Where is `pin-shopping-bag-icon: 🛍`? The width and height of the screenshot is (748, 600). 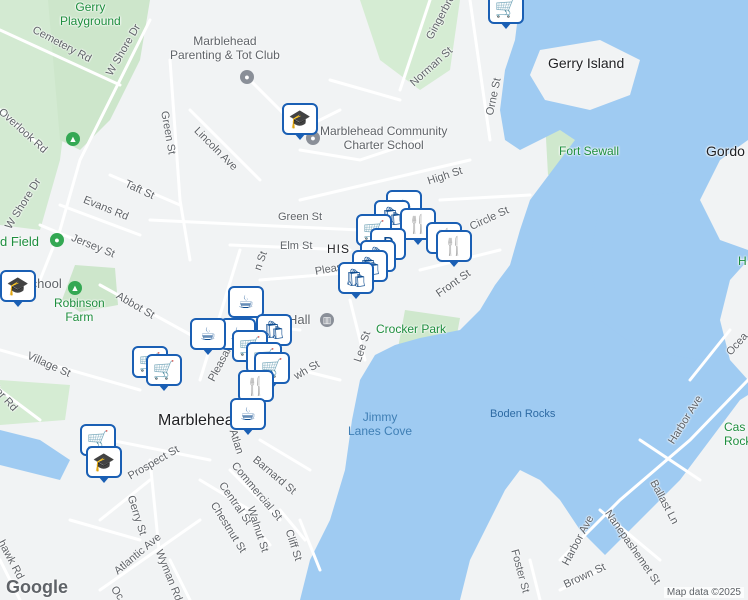
pin-shopping-bag-icon: 🛍 is located at coordinates (356, 280).